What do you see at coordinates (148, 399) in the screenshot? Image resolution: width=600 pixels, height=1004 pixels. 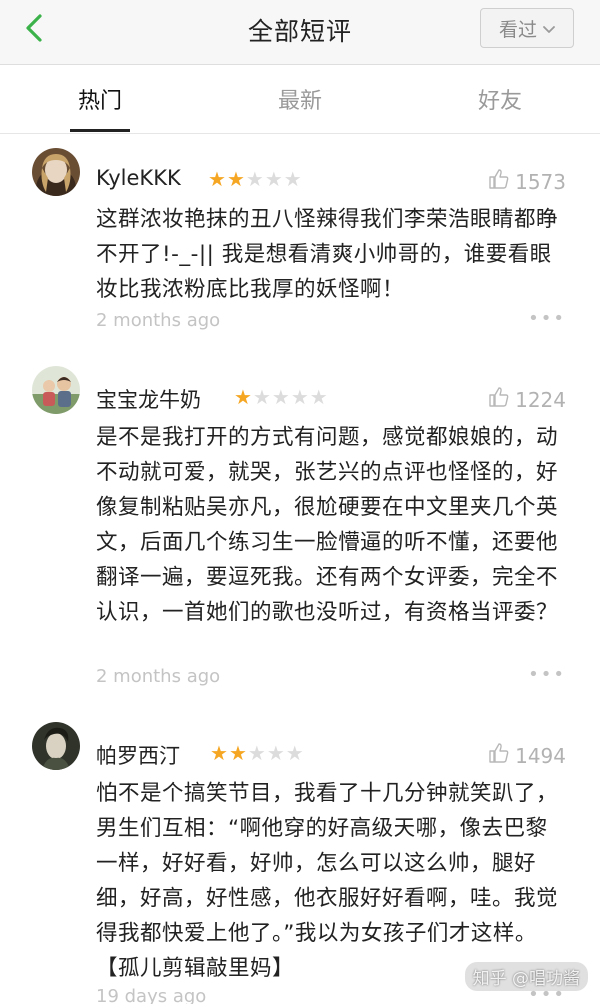 I see `review-username: 宝宝龙牛奶` at bounding box center [148, 399].